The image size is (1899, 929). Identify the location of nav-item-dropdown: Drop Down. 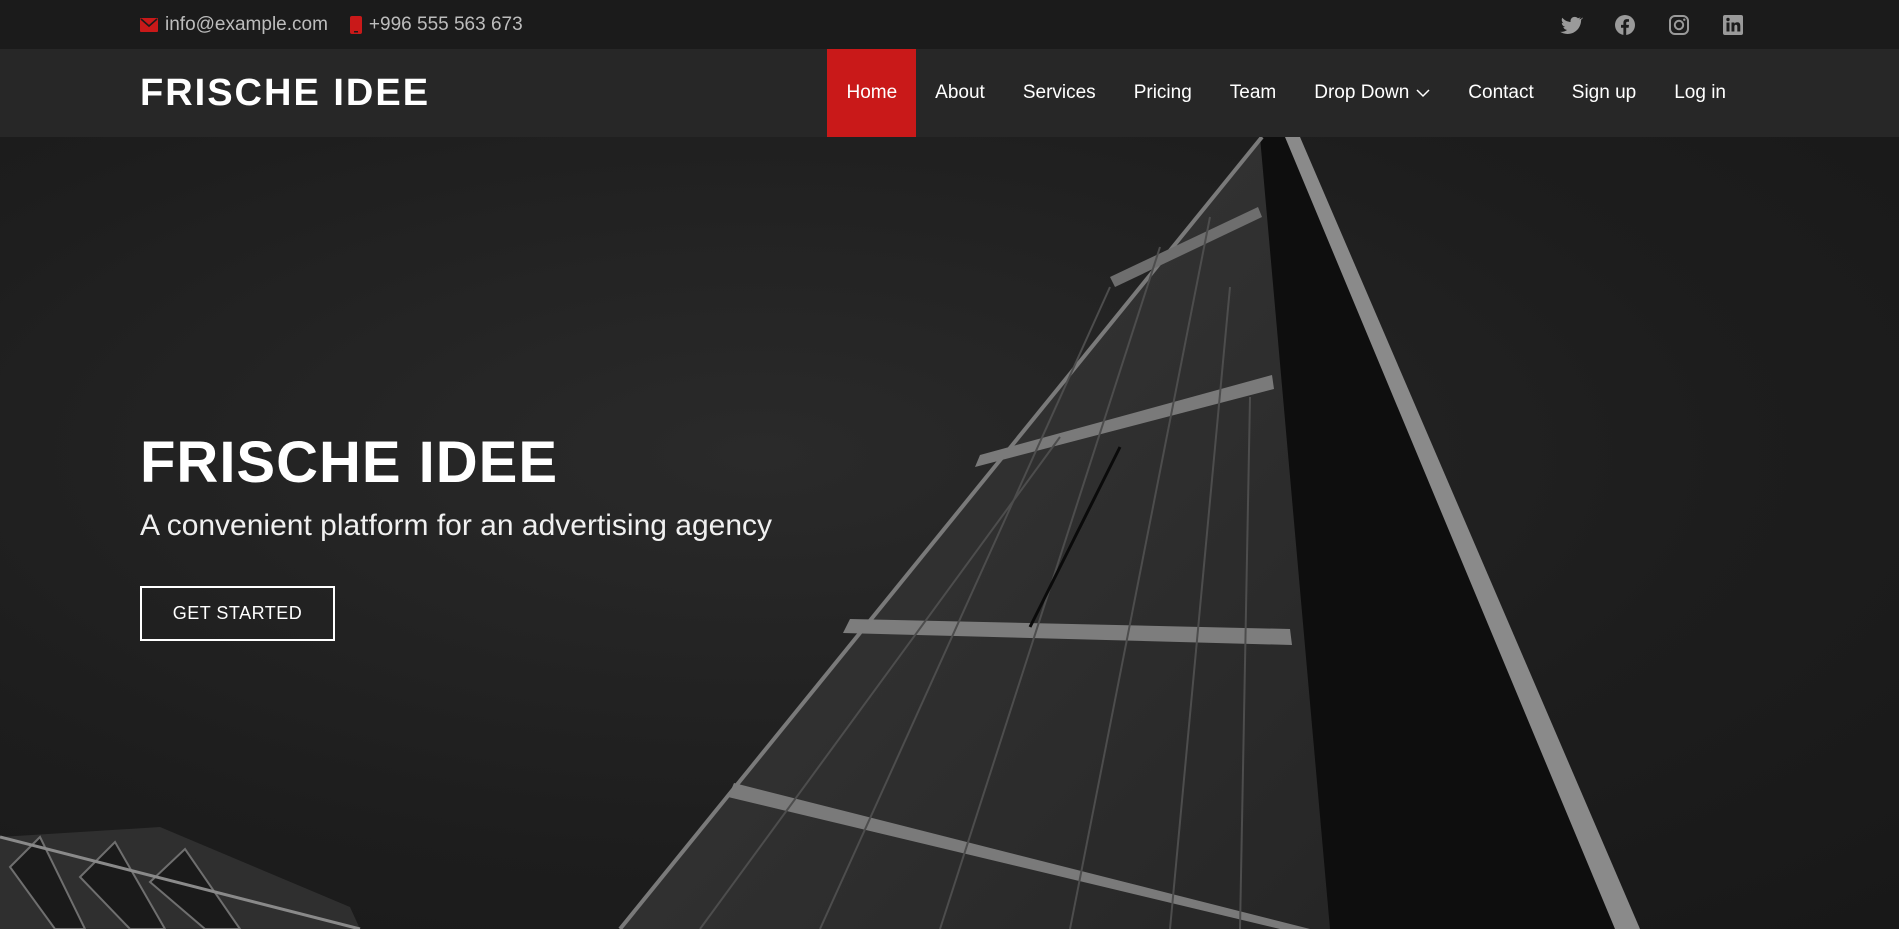
(1372, 93).